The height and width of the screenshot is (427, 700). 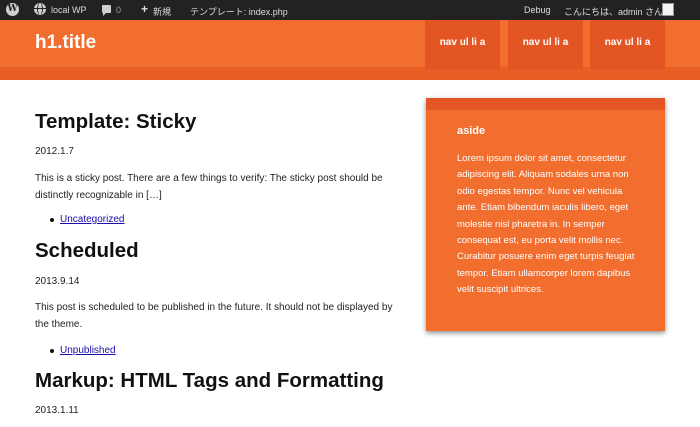 I want to click on category-link: Unpublished, so click(x=88, y=350).